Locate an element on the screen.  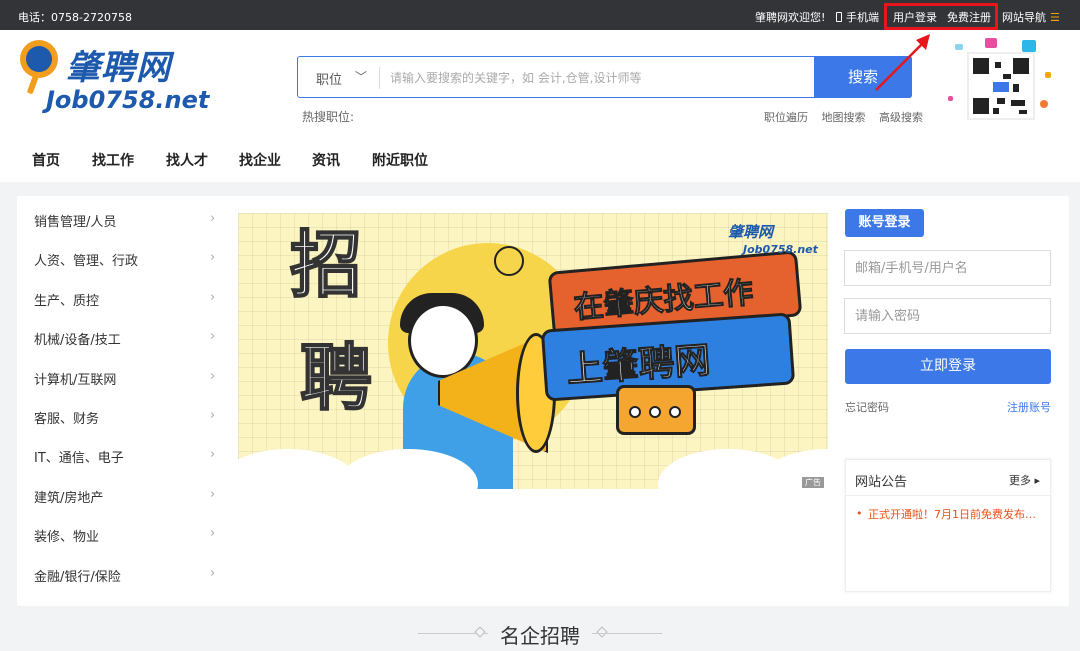
category-label: 金融/银行/保险 is located at coordinates (77, 577).